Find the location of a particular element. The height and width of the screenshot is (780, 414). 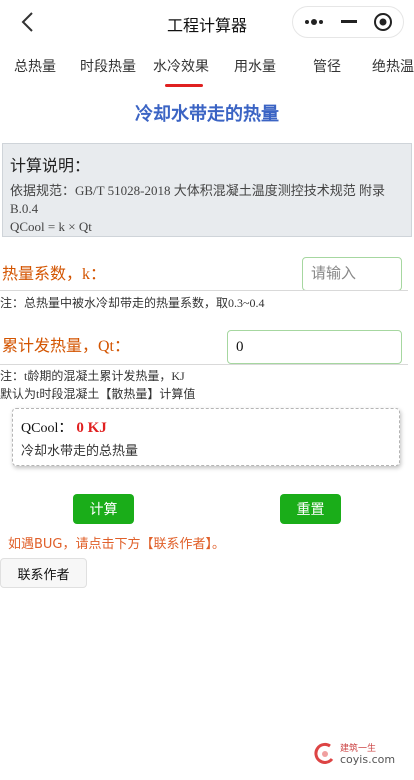

watermark-bottom-text: coyis.com is located at coordinates (368, 759).